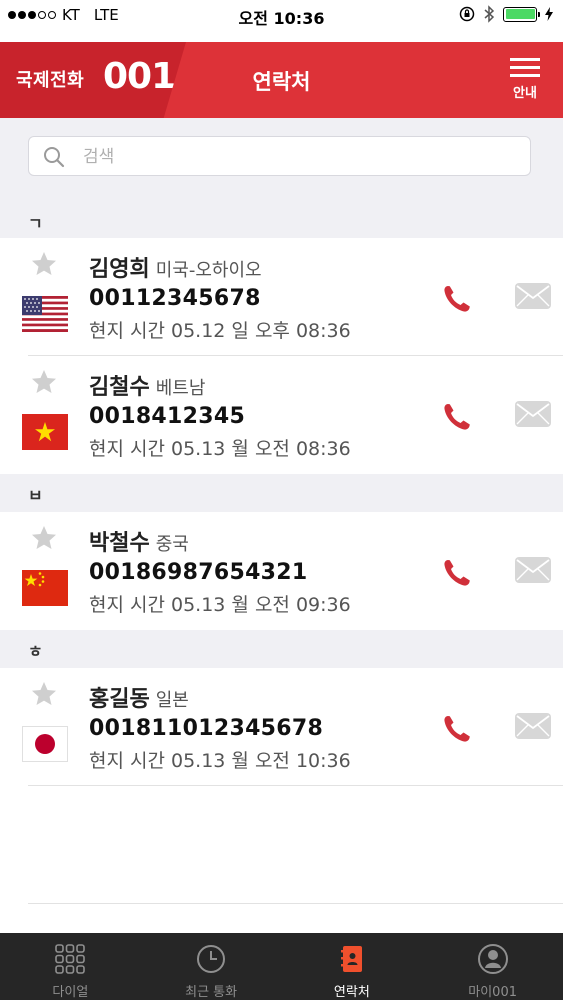  I want to click on search-box, so click(279, 156).